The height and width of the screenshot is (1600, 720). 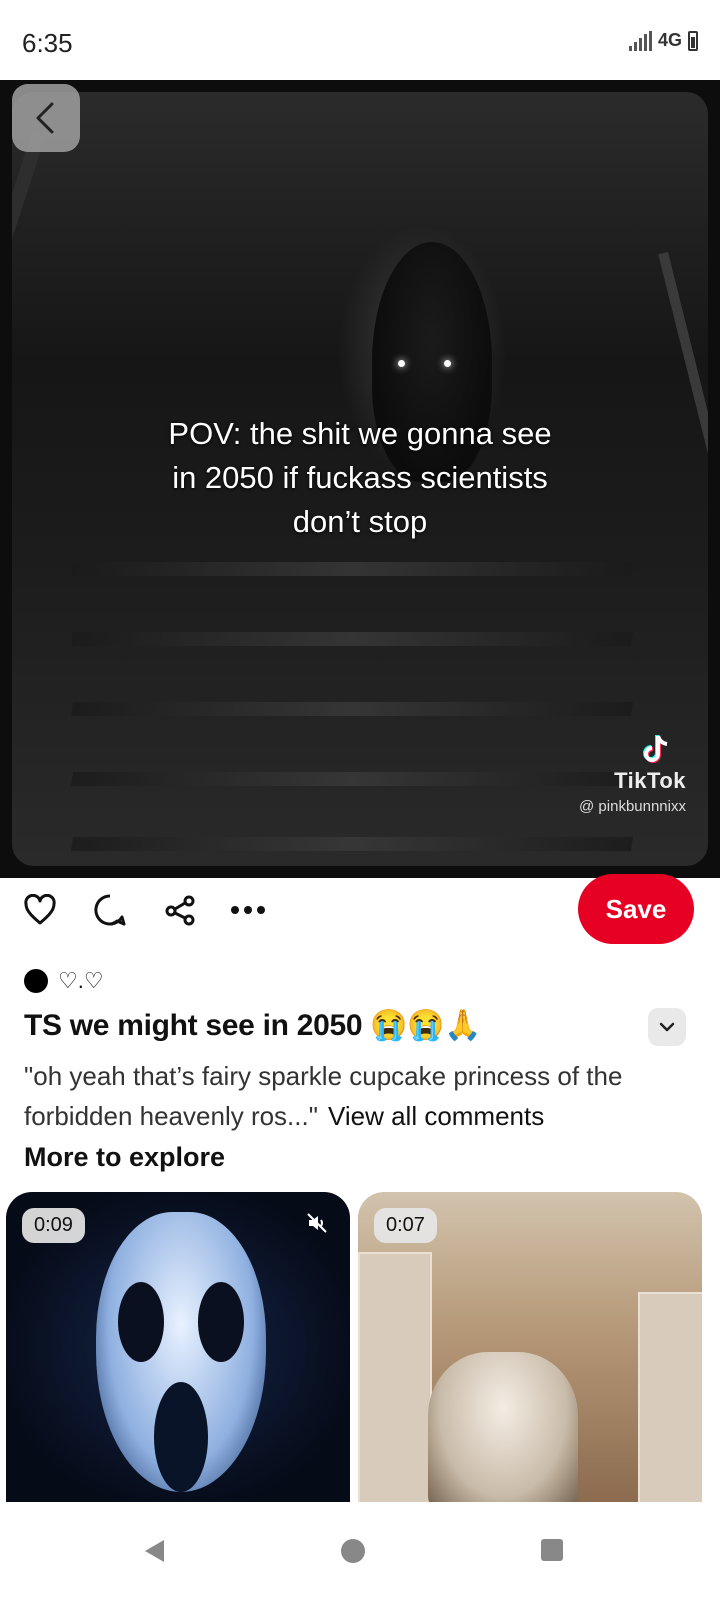 I want to click on status-time: 6:35, so click(x=47, y=43).